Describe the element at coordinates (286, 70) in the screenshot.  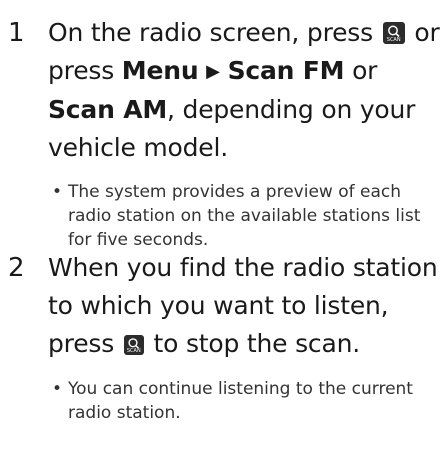
I see `scan-fm-label: Scan FM` at that location.